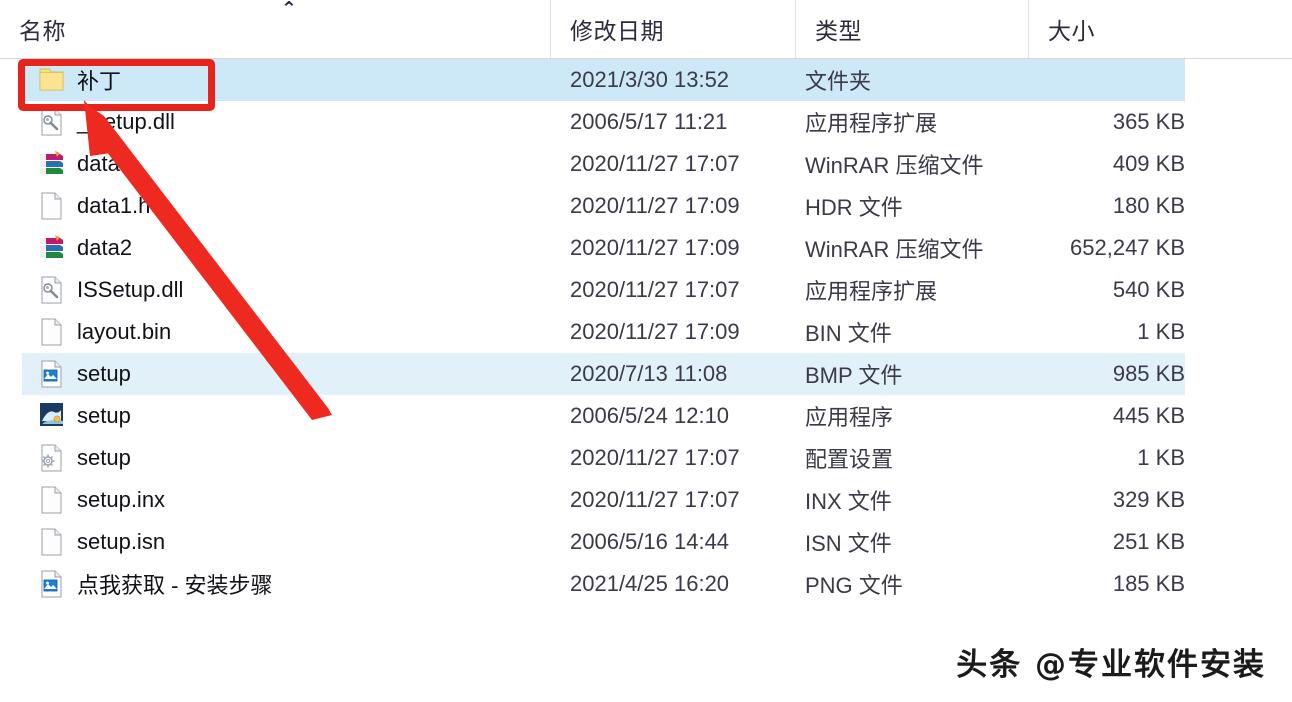 The height and width of the screenshot is (702, 1292). I want to click on column-header-name-cell: 名称, so click(275, 29).